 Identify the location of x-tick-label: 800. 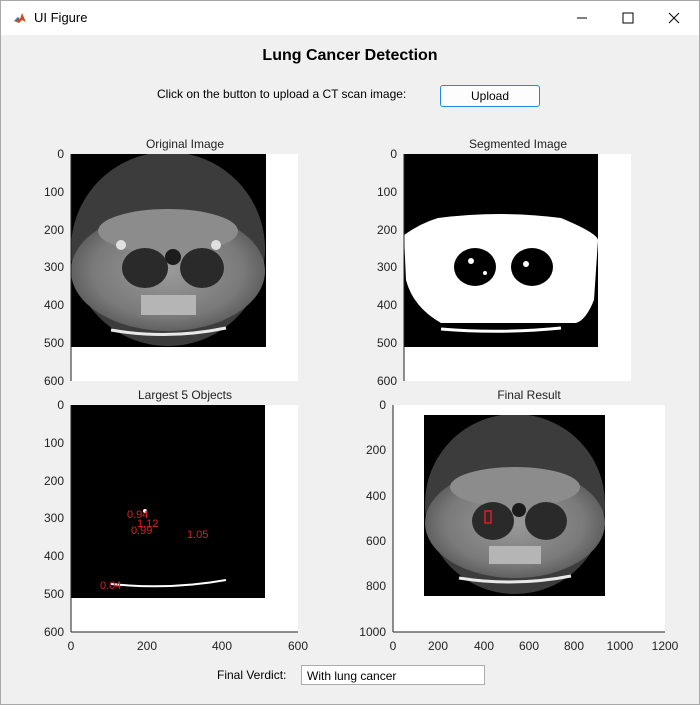
(574, 646).